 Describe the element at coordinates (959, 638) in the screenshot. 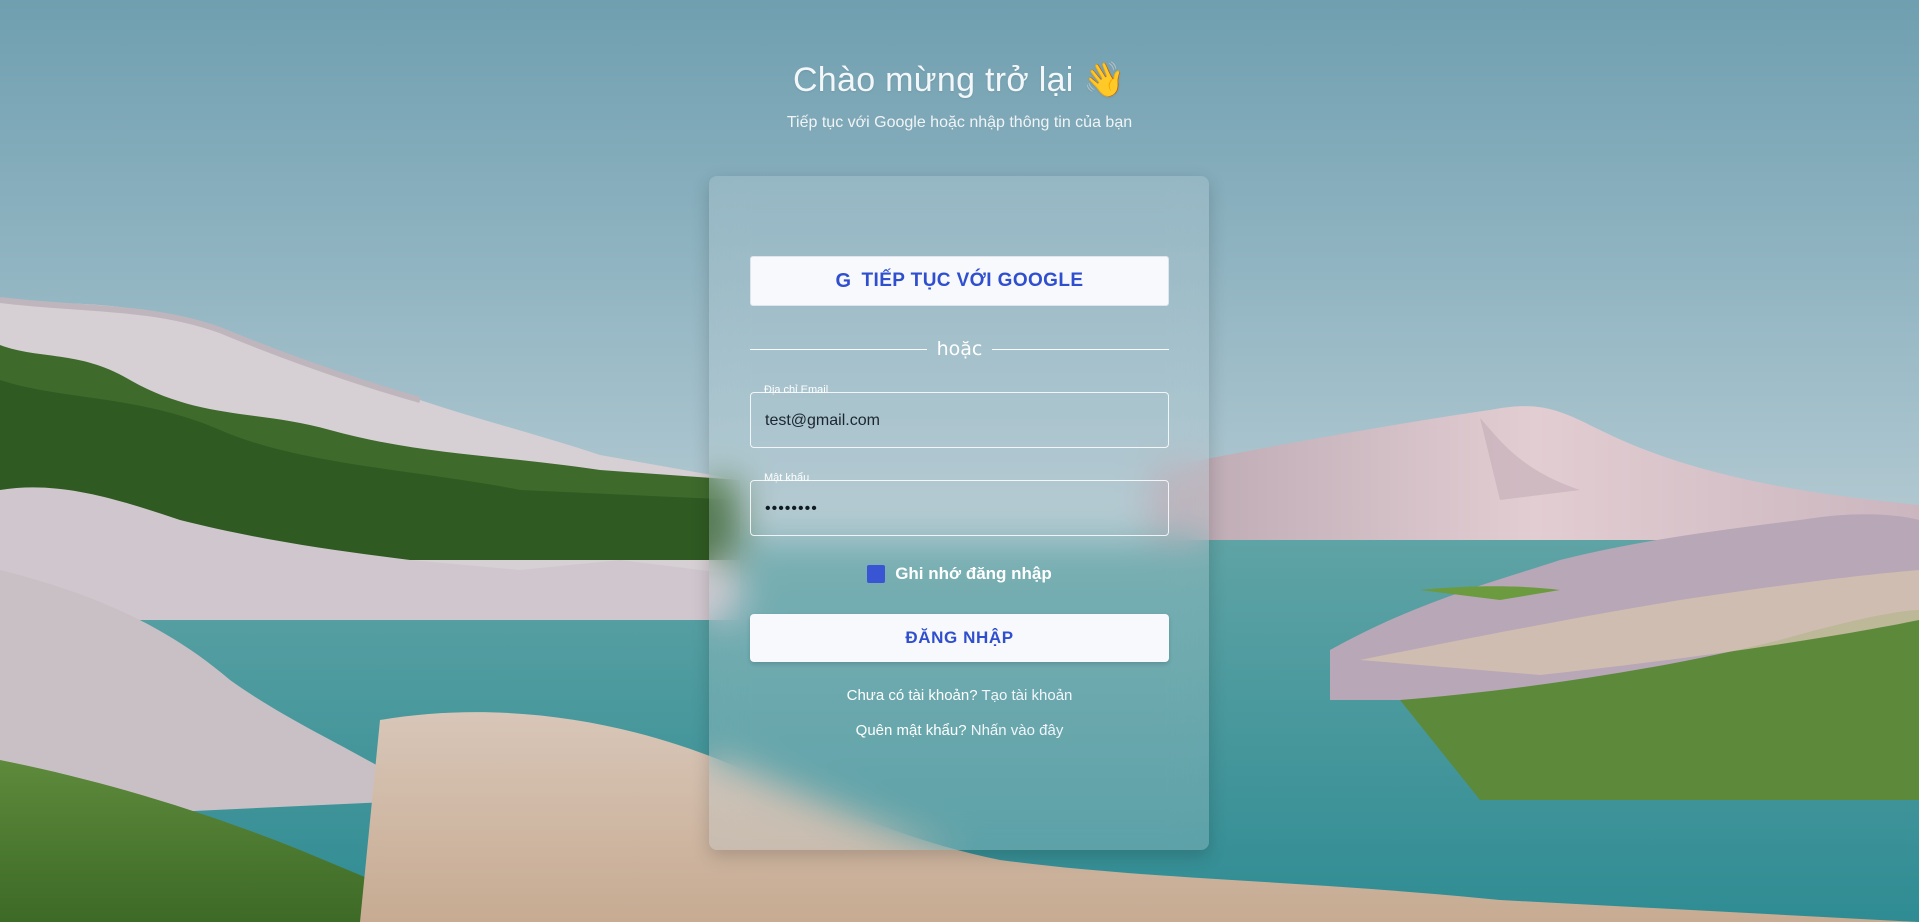

I see `login-button: ĐĂNG NHẬP` at that location.